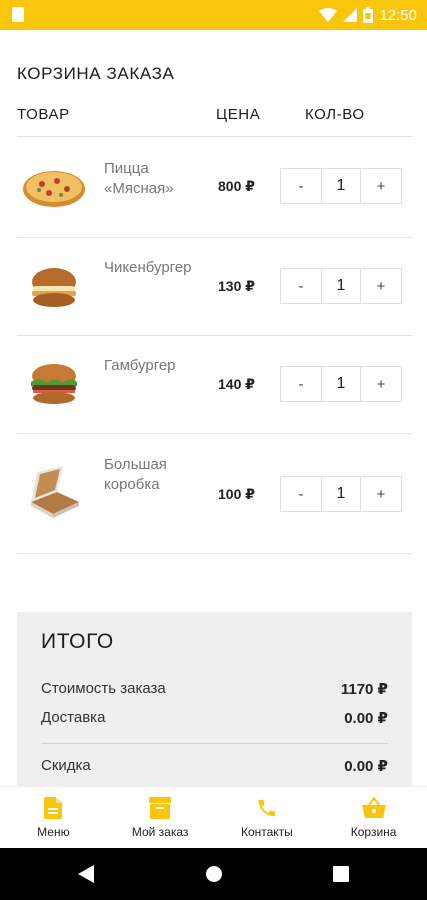 Image resolution: width=427 pixels, height=900 pixels. Describe the element at coordinates (148, 267) in the screenshot. I see `product-name: Чикенбургер` at that location.